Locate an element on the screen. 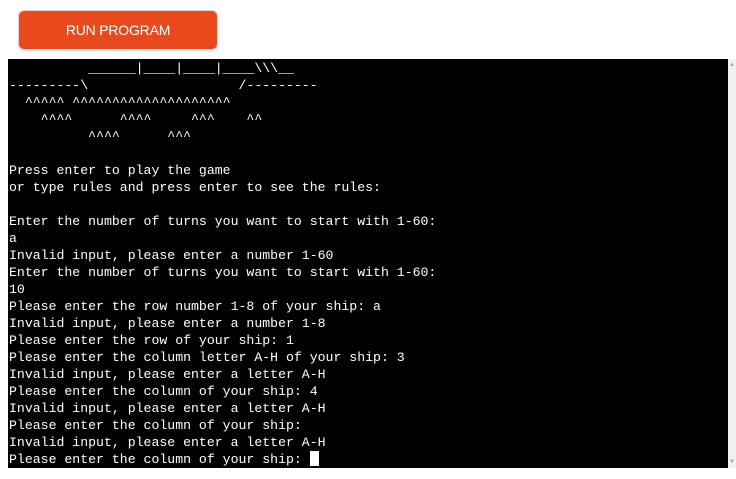  terminal-line: Please enter the column of your ship: 4 is located at coordinates (163, 391).